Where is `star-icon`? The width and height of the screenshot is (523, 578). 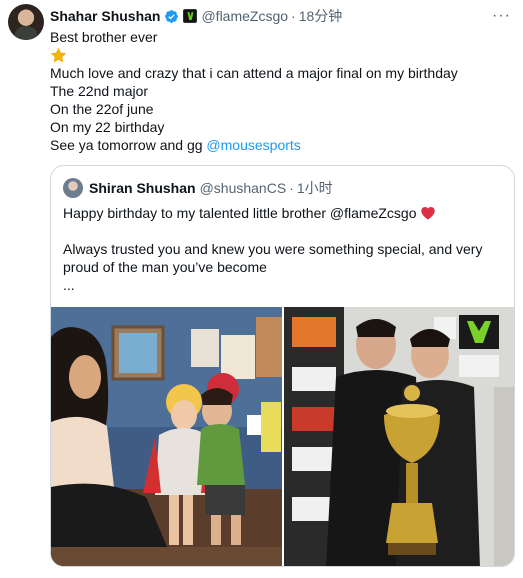
star-icon is located at coordinates (58, 55).